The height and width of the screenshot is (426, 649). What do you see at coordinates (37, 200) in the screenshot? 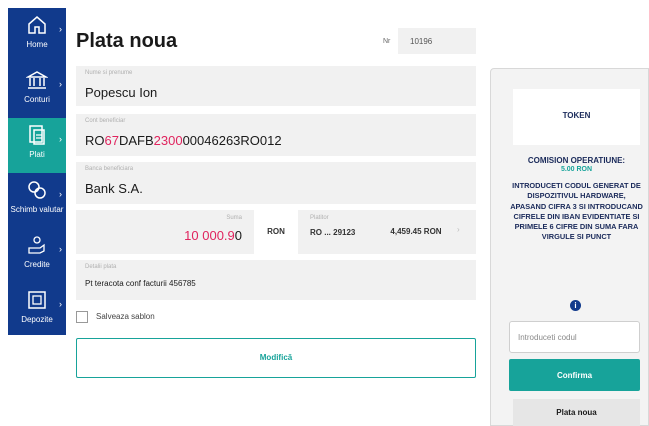
I see `sidebar-item-schimb-valutar: Schimb valutar ›` at bounding box center [37, 200].